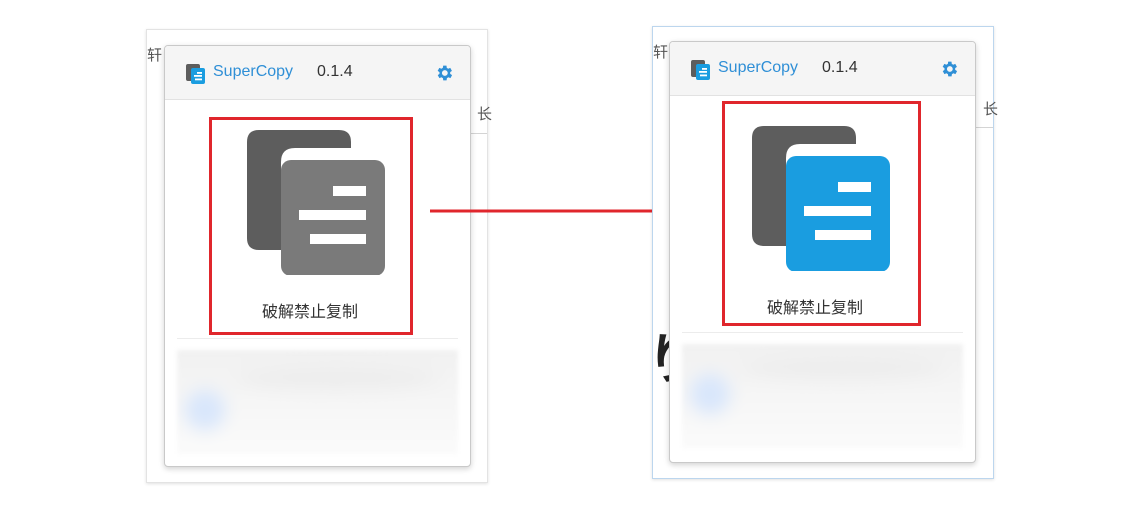 This screenshot has width=1136, height=506. What do you see at coordinates (983, 127) in the screenshot?
I see `background-divider` at bounding box center [983, 127].